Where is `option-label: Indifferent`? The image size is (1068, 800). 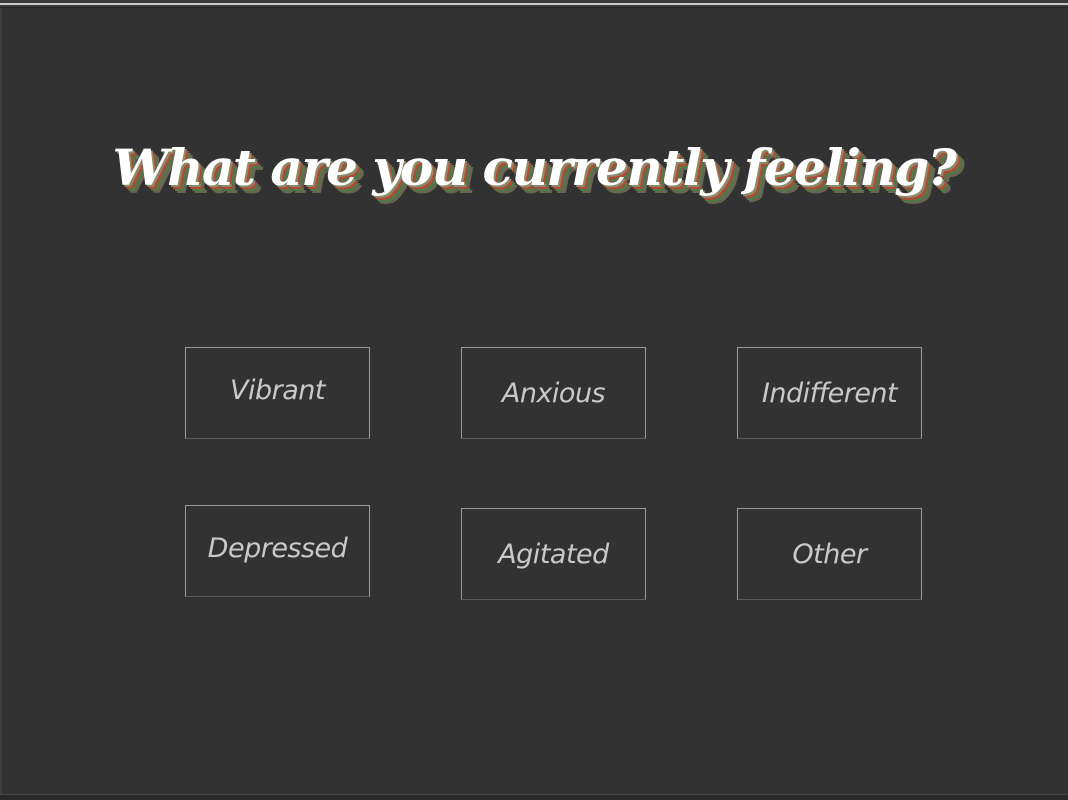 option-label: Indifferent is located at coordinates (829, 393).